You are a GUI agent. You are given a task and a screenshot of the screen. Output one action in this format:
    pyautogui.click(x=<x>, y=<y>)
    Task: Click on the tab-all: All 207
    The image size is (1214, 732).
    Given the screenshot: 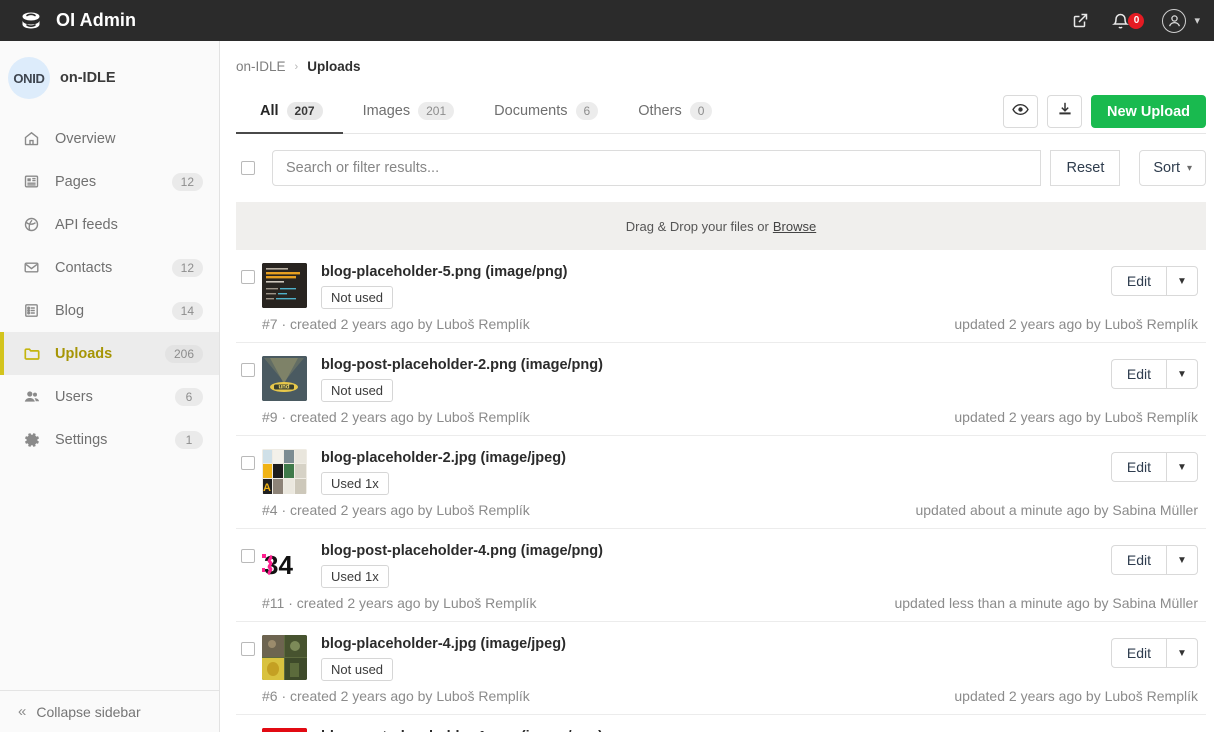 What is the action you would take?
    pyautogui.click(x=289, y=111)
    